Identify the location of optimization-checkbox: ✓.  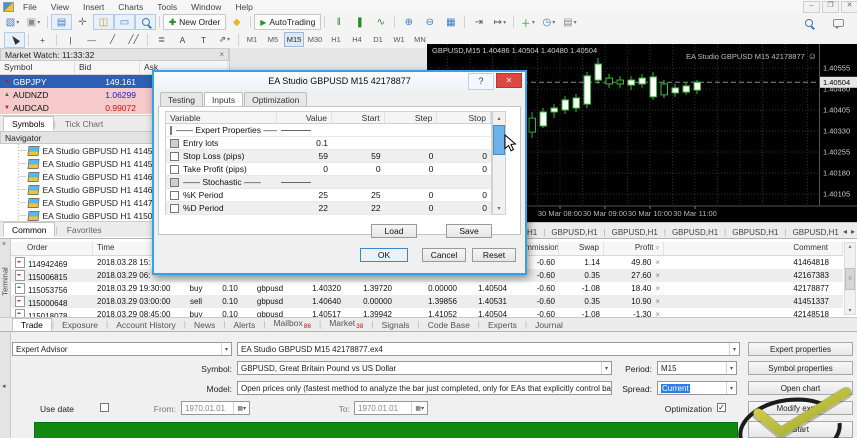
(721, 407).